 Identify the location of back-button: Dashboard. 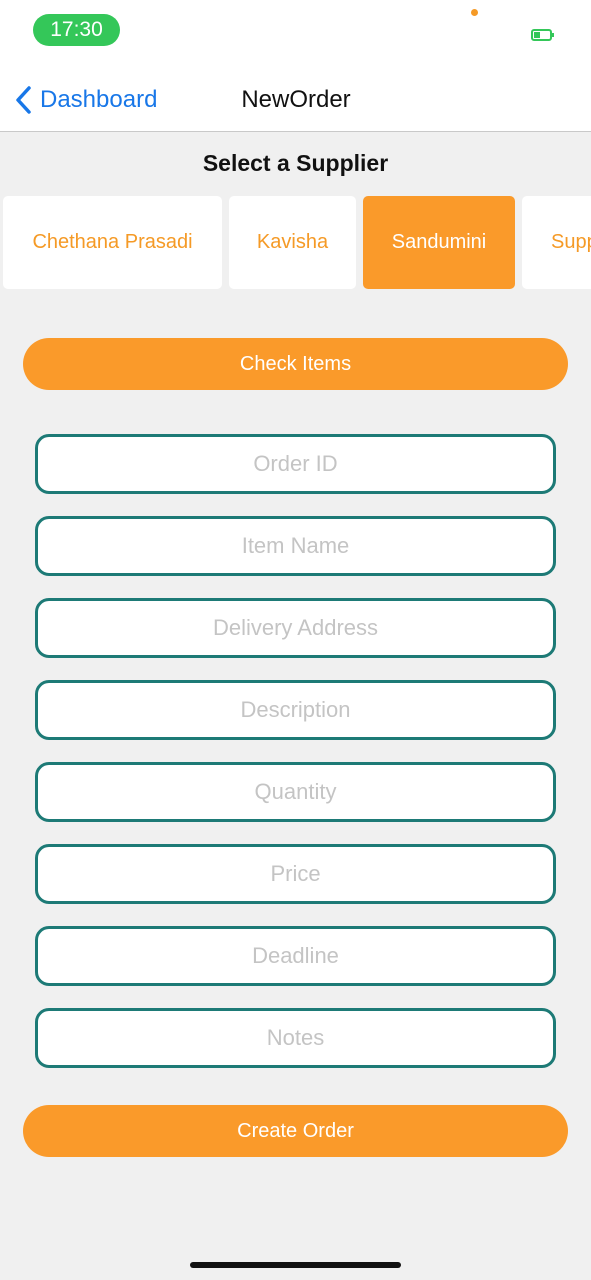
(85, 100).